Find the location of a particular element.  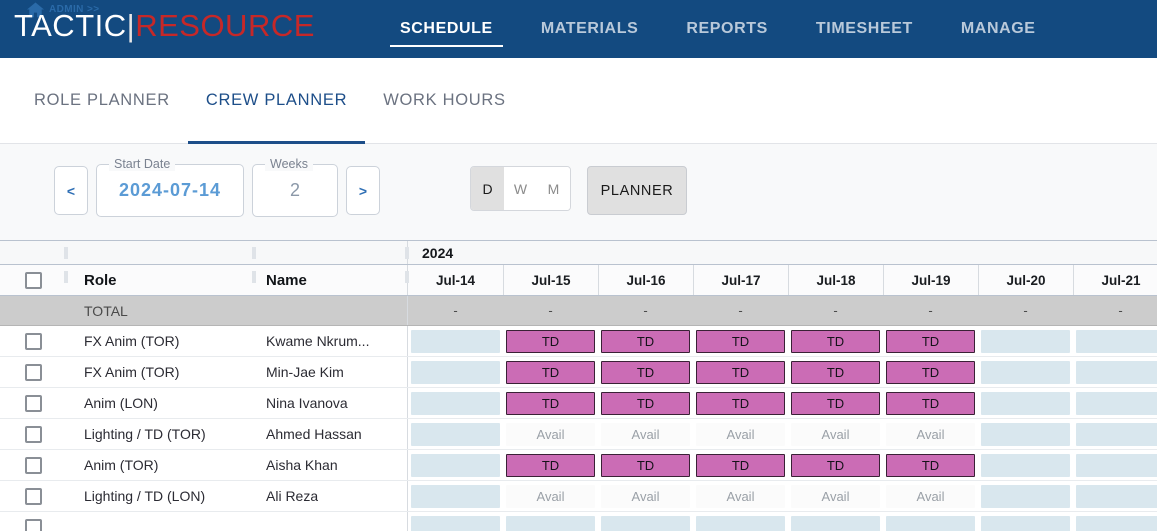

select-all-checkbox is located at coordinates (33, 280).